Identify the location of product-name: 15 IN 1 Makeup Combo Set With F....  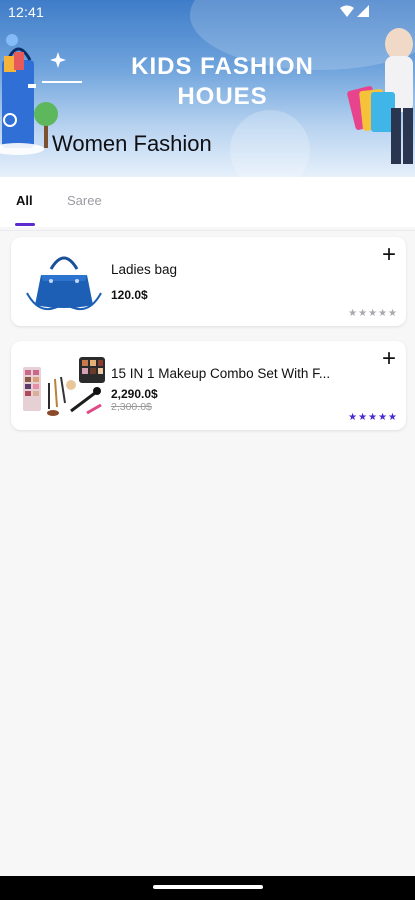
(221, 373).